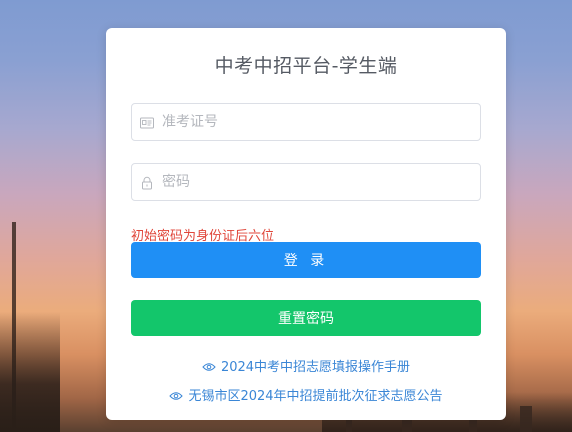  I want to click on announcement-link: 无锡市区2024年中招提前批次征求志愿公告, so click(306, 397).